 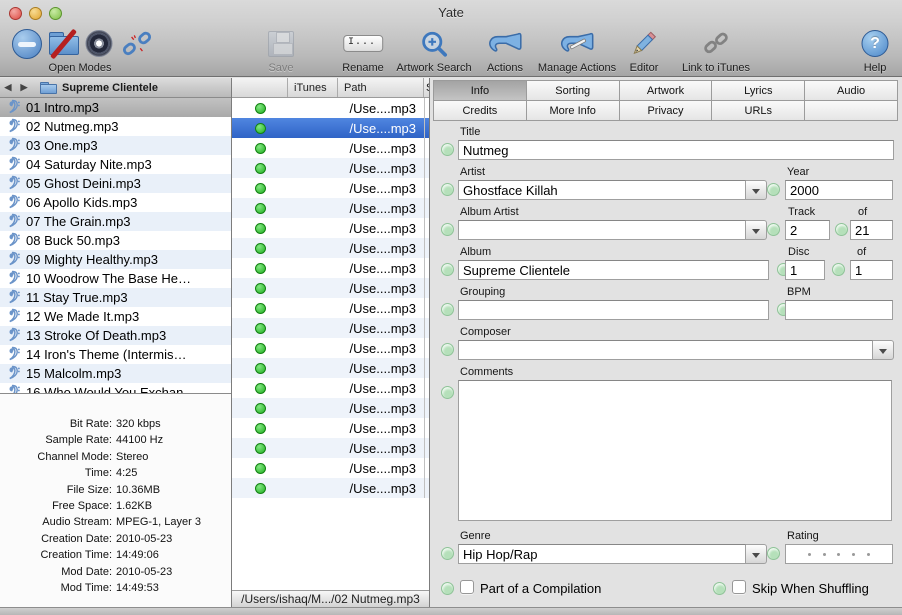 I want to click on track-row: 11 Stay True.mp3, so click(x=115, y=297).